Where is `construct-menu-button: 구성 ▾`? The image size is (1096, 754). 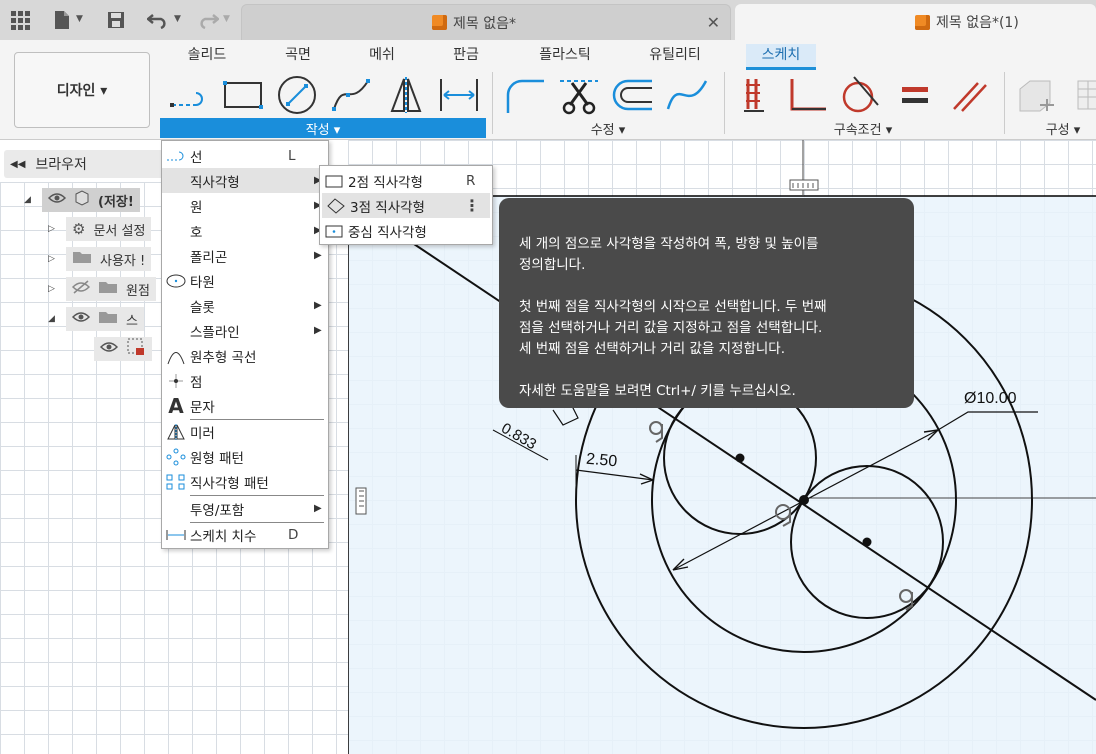 construct-menu-button: 구성 ▾ is located at coordinates (1063, 128).